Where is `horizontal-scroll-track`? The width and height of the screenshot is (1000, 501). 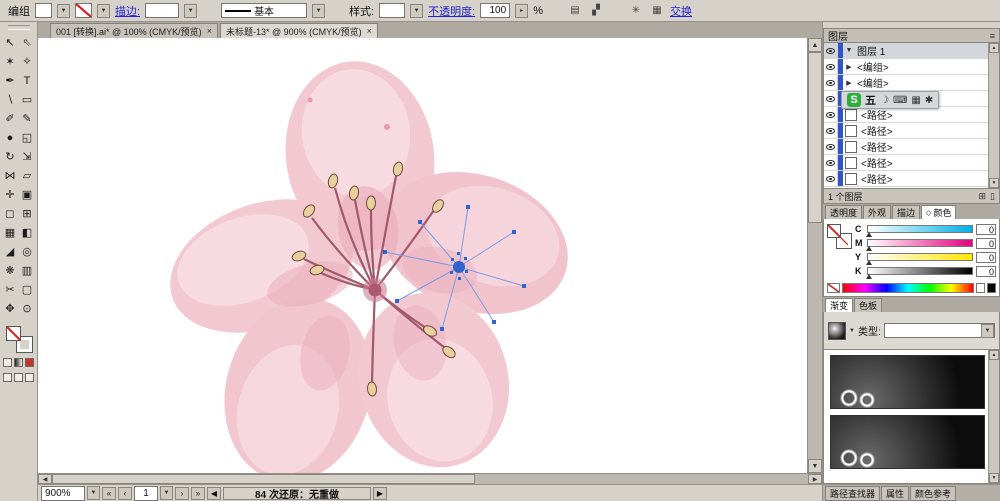
horizontal-scroll-track is located at coordinates (430, 479).